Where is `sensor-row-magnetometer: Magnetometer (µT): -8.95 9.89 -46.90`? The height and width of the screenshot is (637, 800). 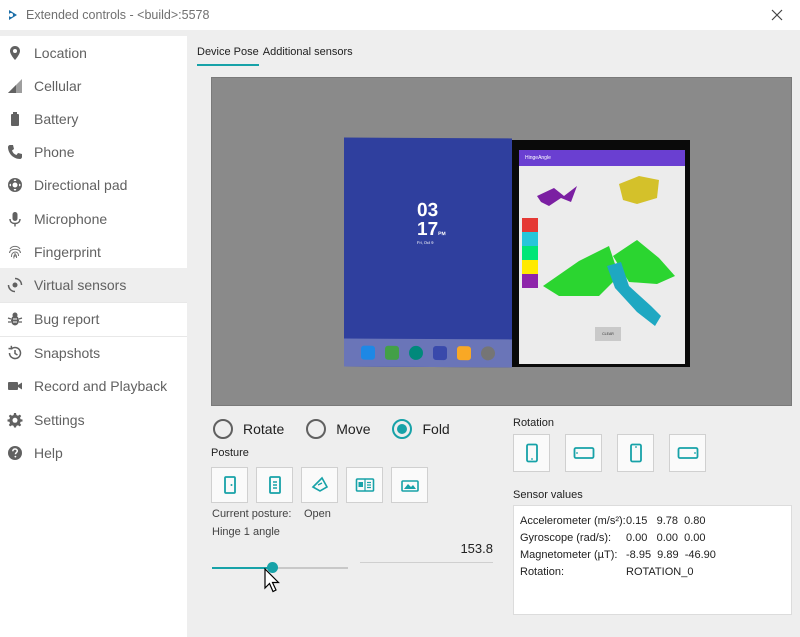
sensor-row-magnetometer: Magnetometer (µT): -8.95 9.89 -46.90 is located at coordinates (655, 554).